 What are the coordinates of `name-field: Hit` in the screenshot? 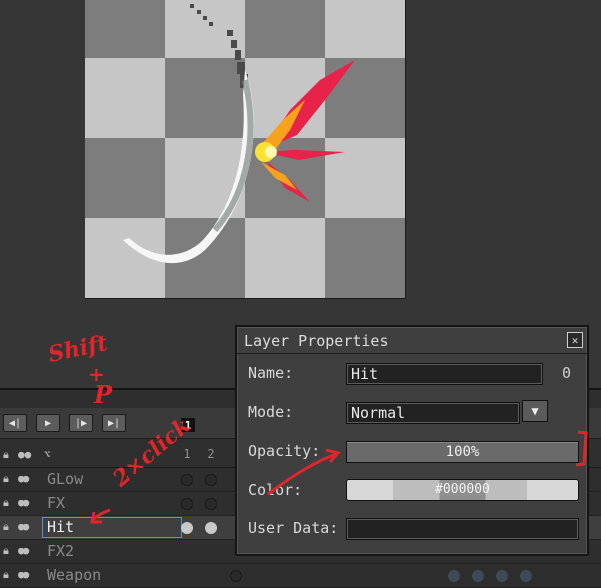 It's located at (444, 374).